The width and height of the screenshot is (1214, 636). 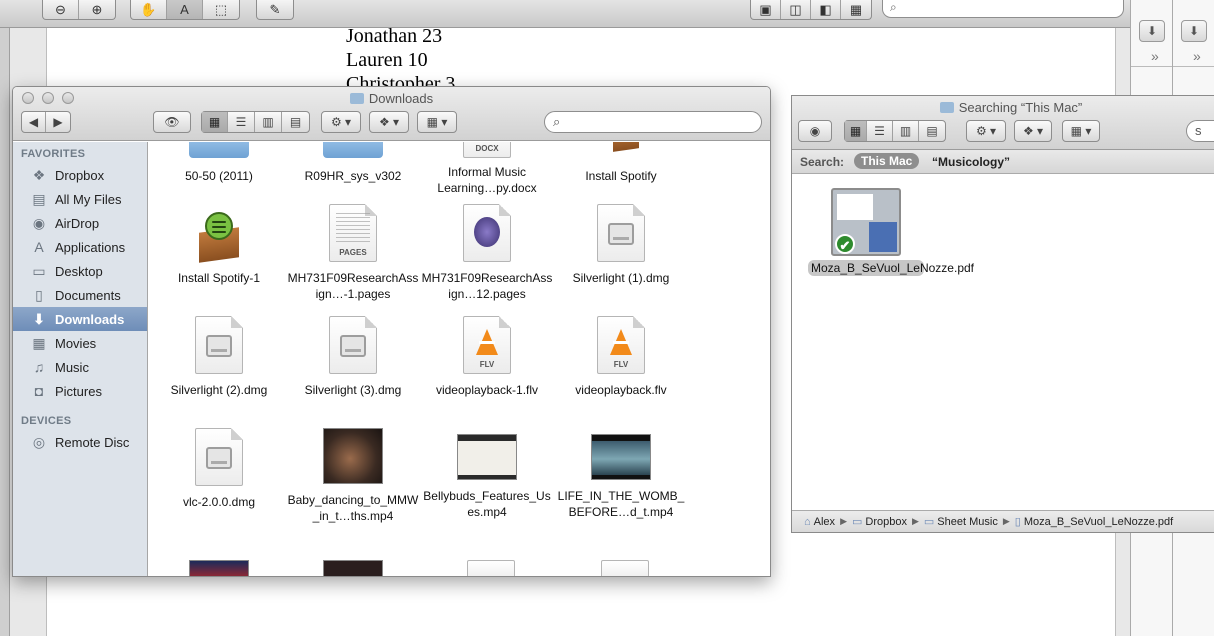 I want to click on file-item: DOCX Informal Music Learning…py.docx, so click(x=487, y=169).